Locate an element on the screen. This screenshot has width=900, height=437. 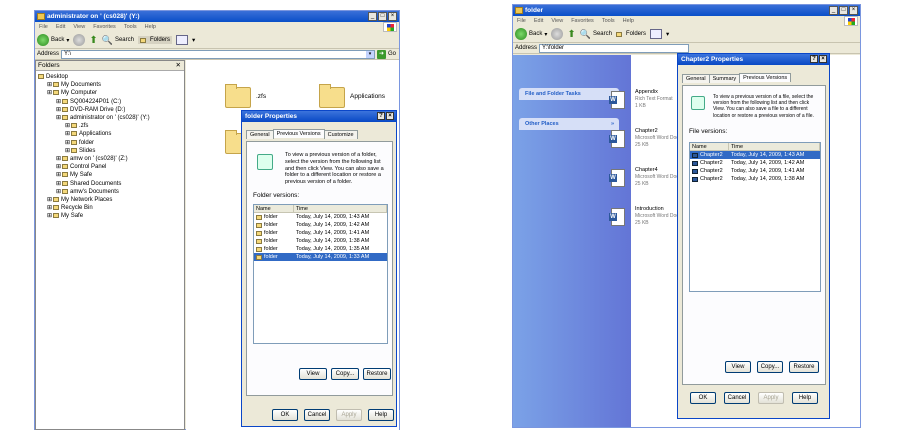
file-item: AppendixRich Text Format1 KB is located at coordinates (644, 106).